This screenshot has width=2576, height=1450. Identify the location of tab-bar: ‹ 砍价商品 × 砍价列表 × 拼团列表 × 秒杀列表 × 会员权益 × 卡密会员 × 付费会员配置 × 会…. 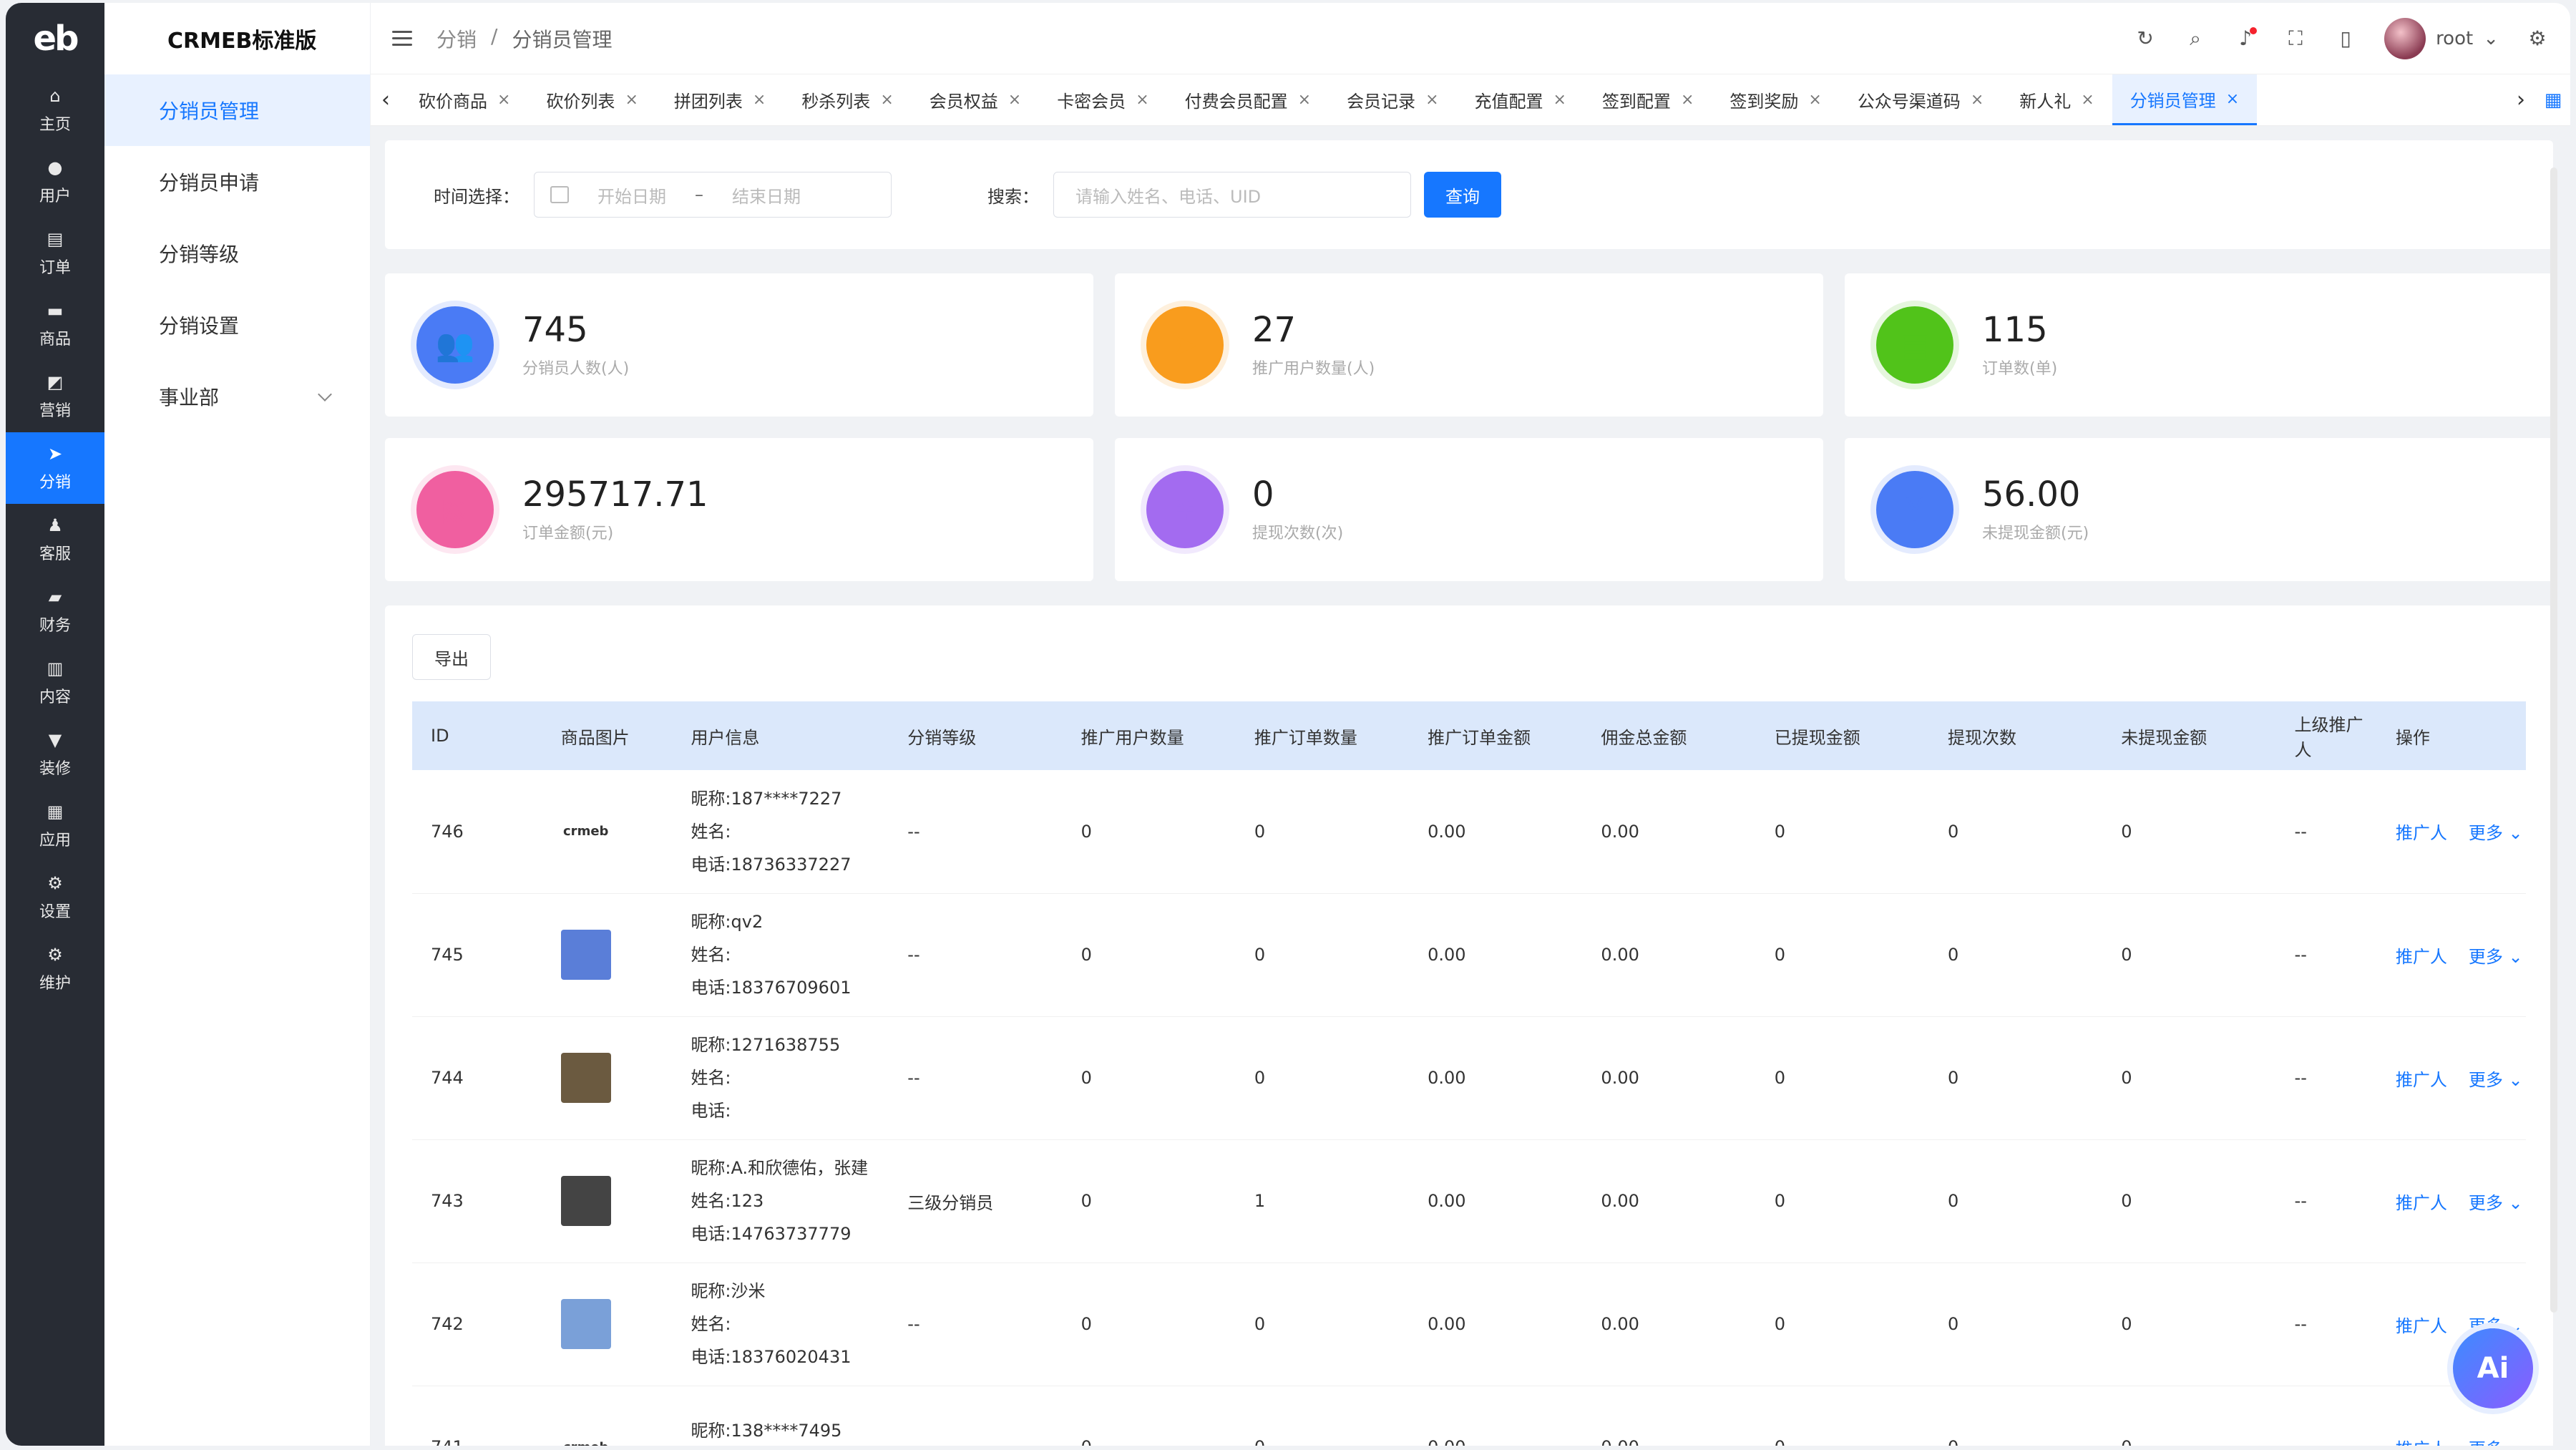
(1470, 100).